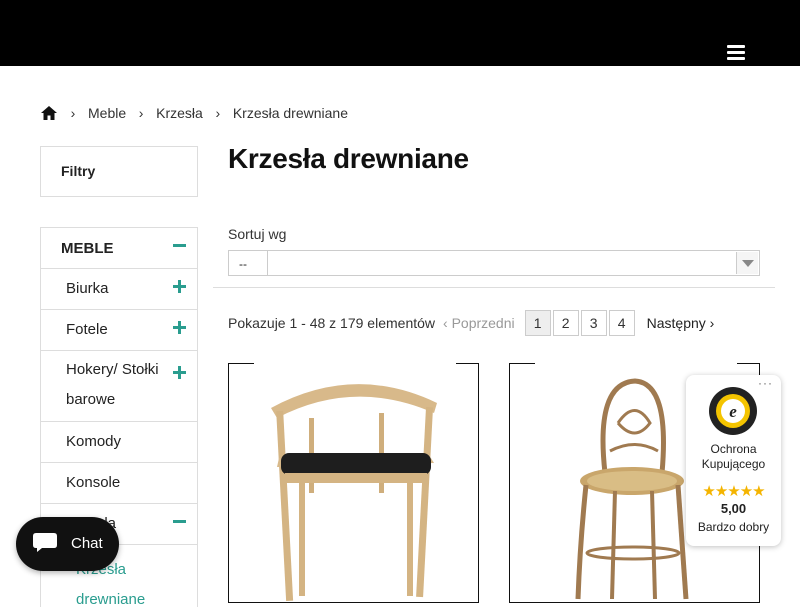 Image resolution: width=800 pixels, height=607 pixels. What do you see at coordinates (332, 323) in the screenshot?
I see `results-count: Pokazuje 1 - 48 z 179 elementów` at bounding box center [332, 323].